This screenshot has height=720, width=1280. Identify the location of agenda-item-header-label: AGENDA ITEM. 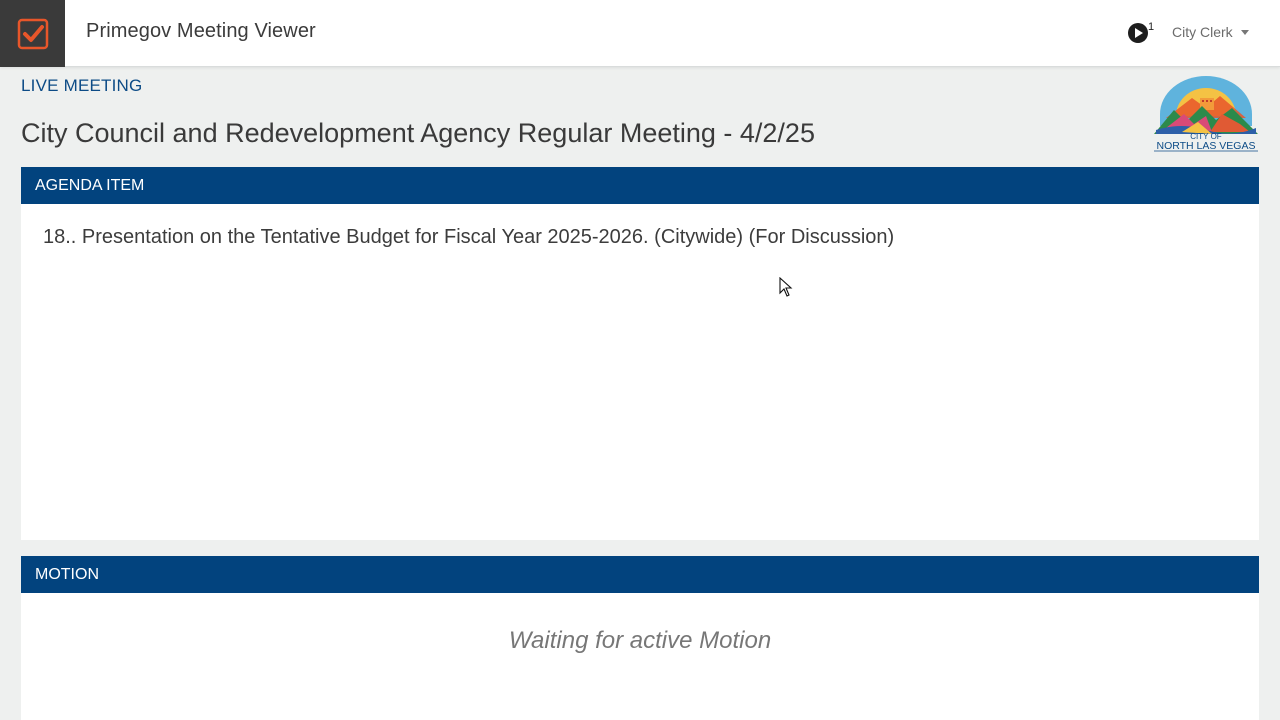
(90, 185).